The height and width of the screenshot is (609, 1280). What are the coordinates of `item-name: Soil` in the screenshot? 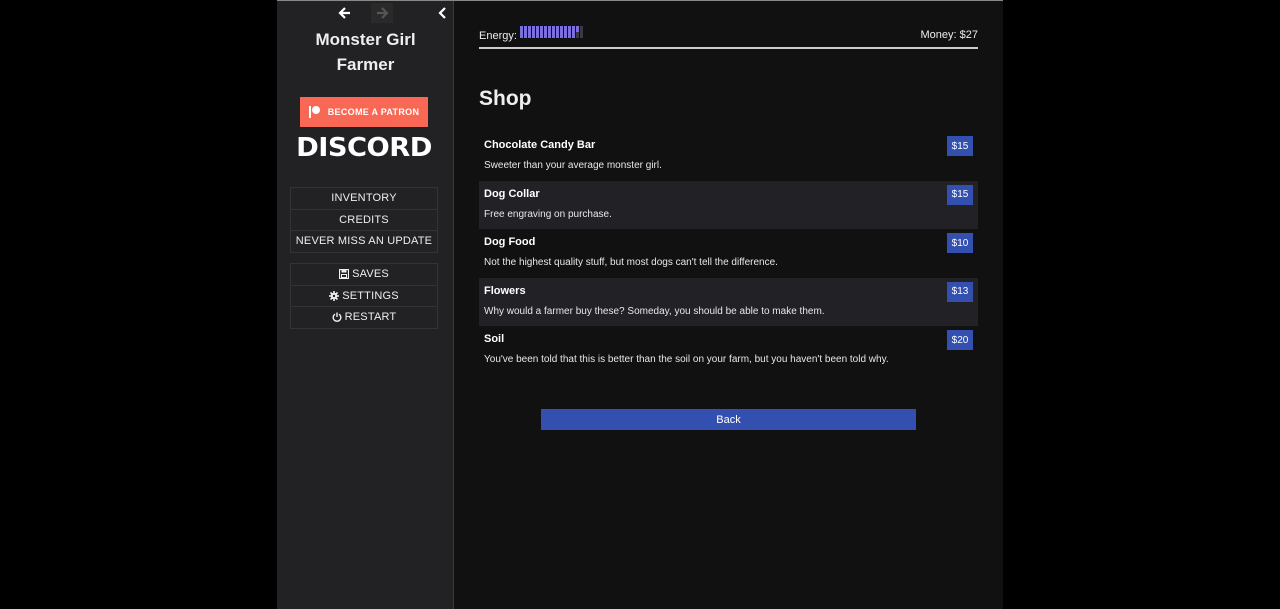 It's located at (494, 339).